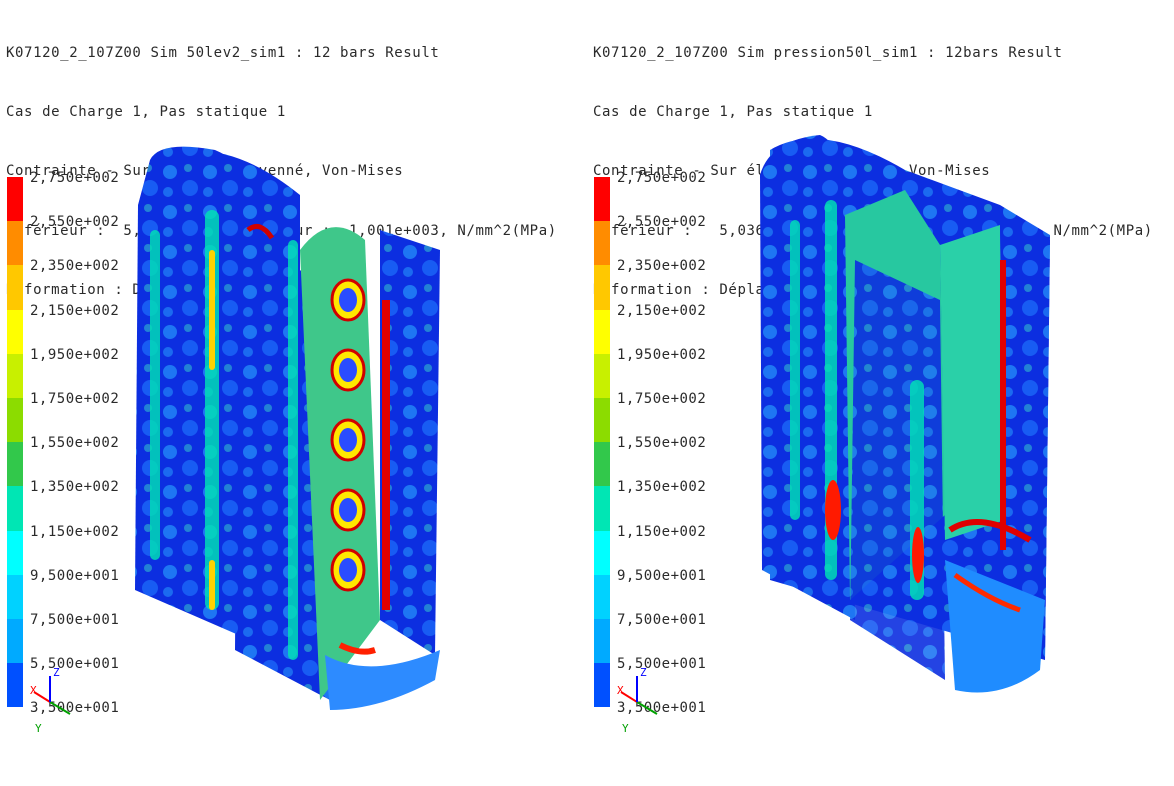 This screenshot has width=1174, height=786. I want to click on right-model-front-face, so click(897, 470).